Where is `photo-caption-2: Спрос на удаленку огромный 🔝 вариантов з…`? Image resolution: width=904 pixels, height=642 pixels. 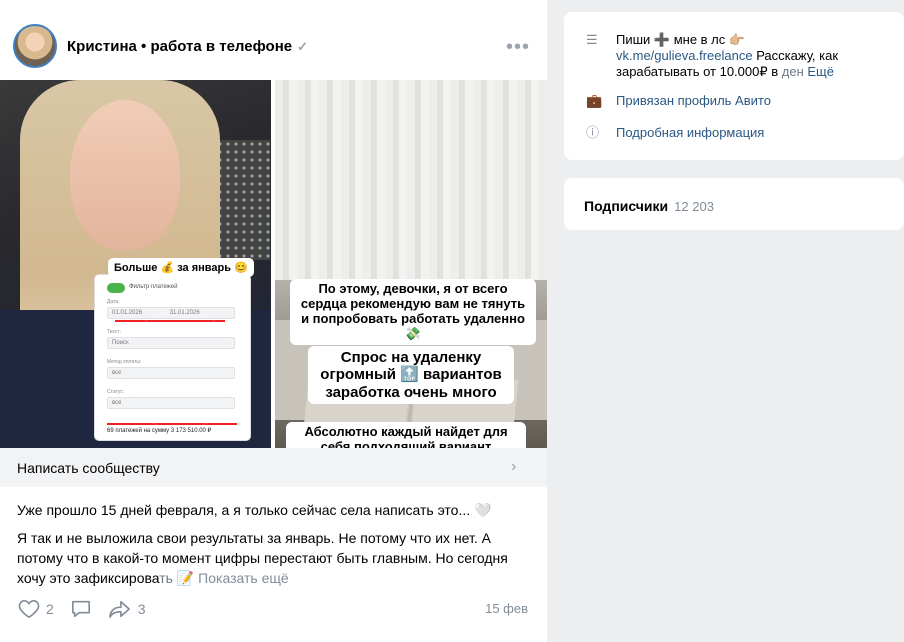
photo-caption-2: Спрос на удаленку огромный 🔝 вариантов з… is located at coordinates (411, 375).